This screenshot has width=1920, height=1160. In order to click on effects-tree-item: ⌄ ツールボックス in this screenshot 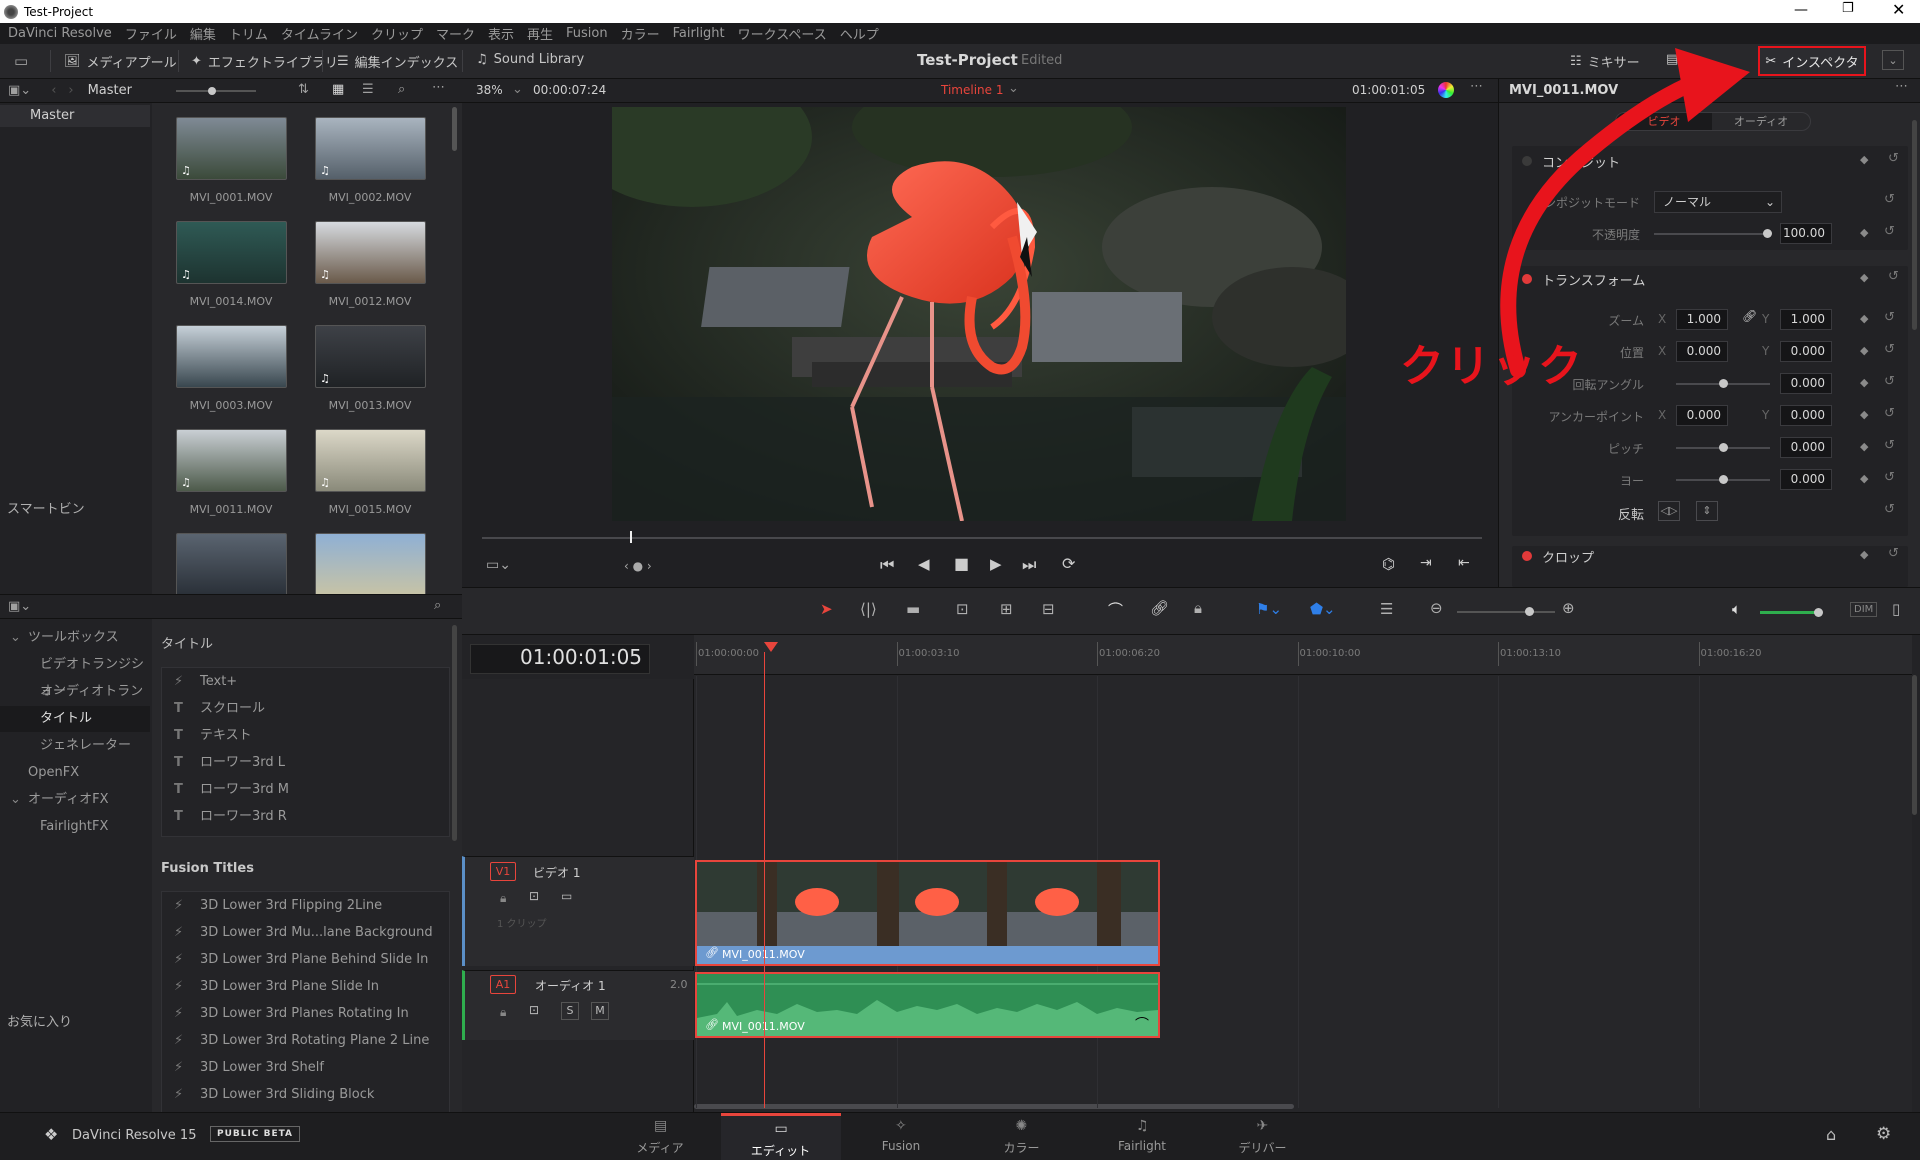, I will do `click(75, 638)`.